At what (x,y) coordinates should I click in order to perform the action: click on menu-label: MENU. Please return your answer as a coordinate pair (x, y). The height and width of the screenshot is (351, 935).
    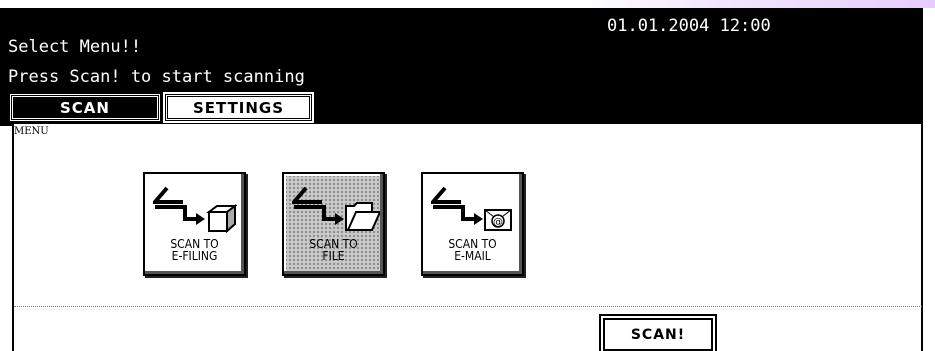
    Looking at the image, I should click on (31, 131).